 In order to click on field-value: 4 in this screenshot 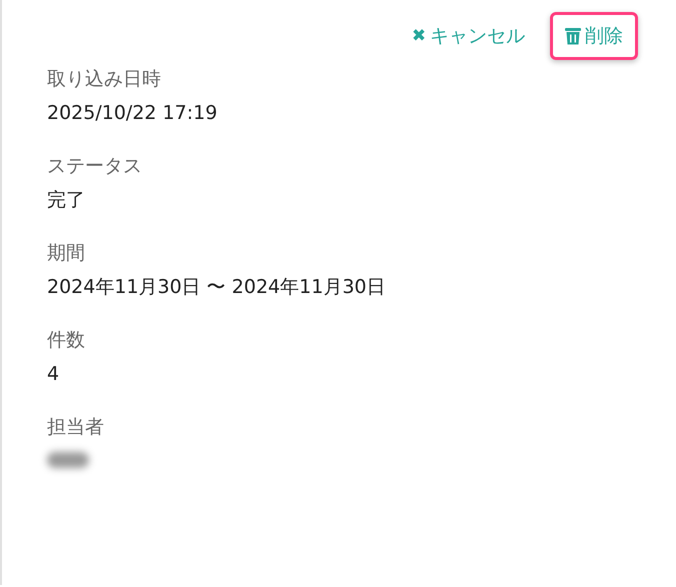, I will do `click(53, 374)`.